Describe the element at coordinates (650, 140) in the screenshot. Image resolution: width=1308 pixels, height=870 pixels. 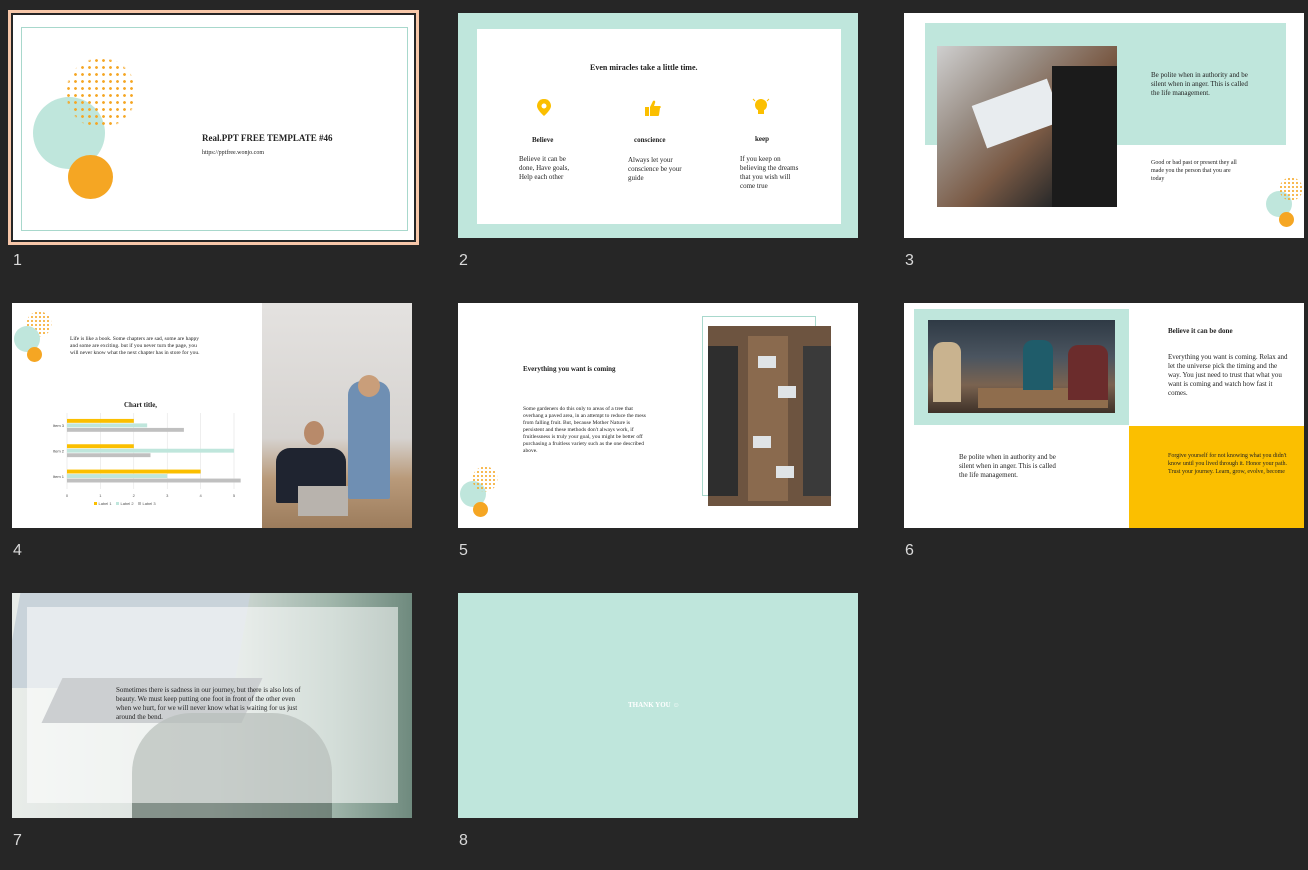
I see `col2-title: conscience` at that location.